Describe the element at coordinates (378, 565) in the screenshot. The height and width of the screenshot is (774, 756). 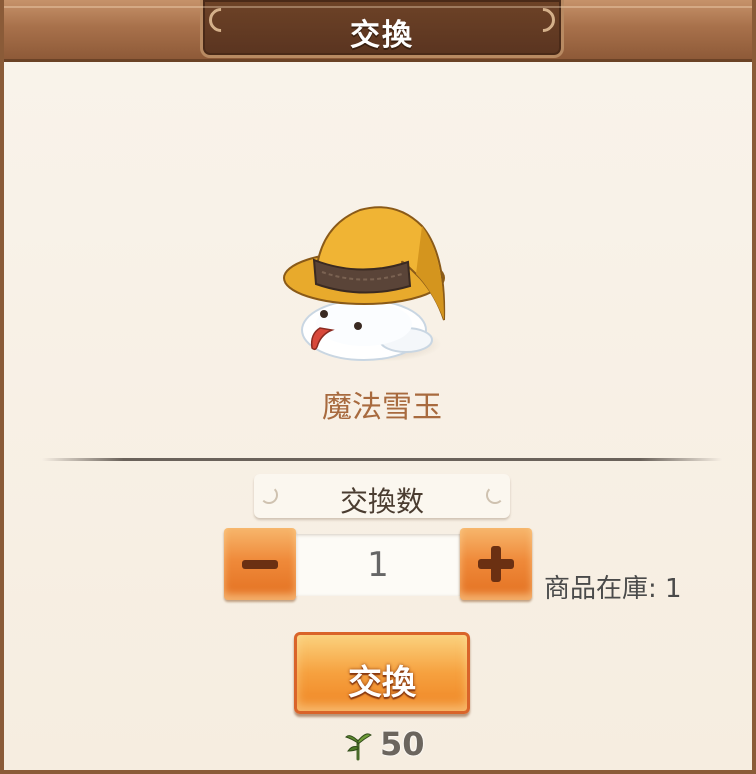
I see `quantity-input: 1` at that location.